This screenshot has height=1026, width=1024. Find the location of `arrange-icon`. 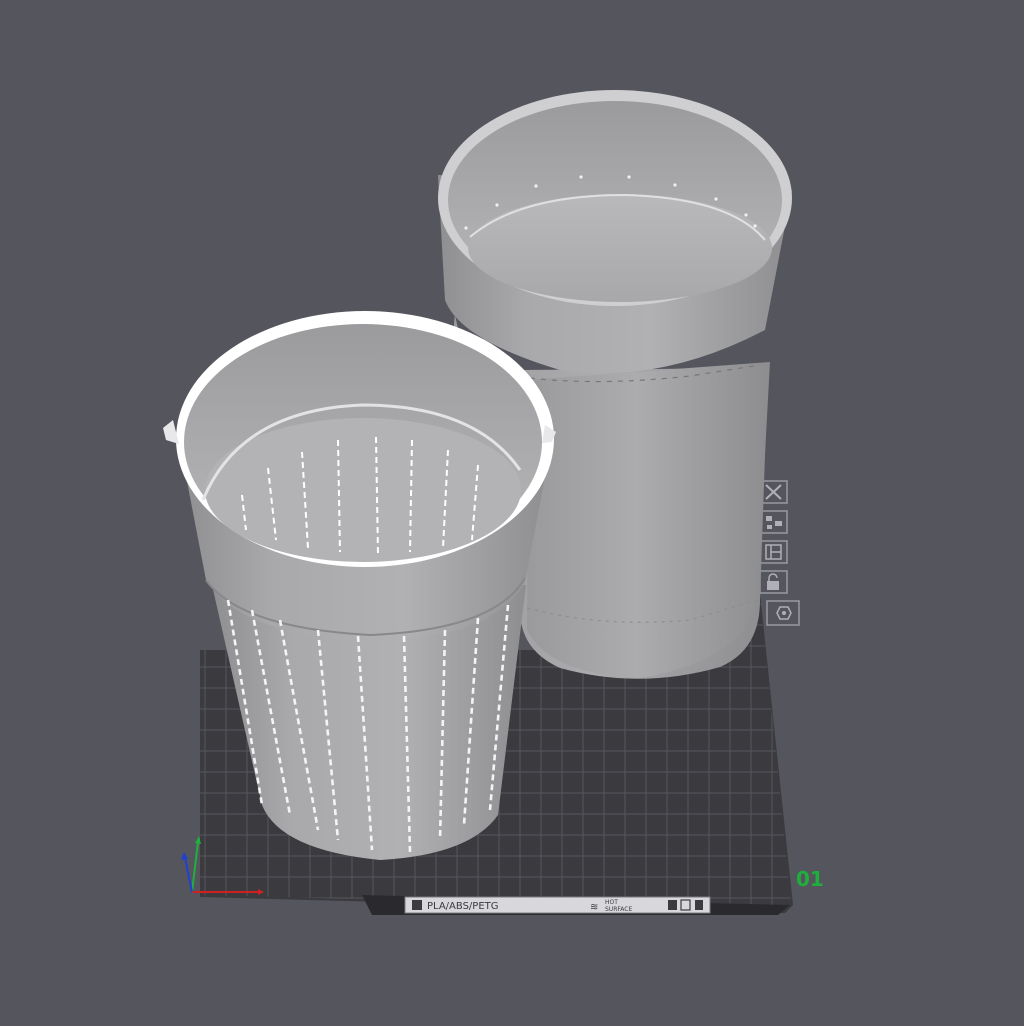

arrange-icon is located at coordinates (774, 522).